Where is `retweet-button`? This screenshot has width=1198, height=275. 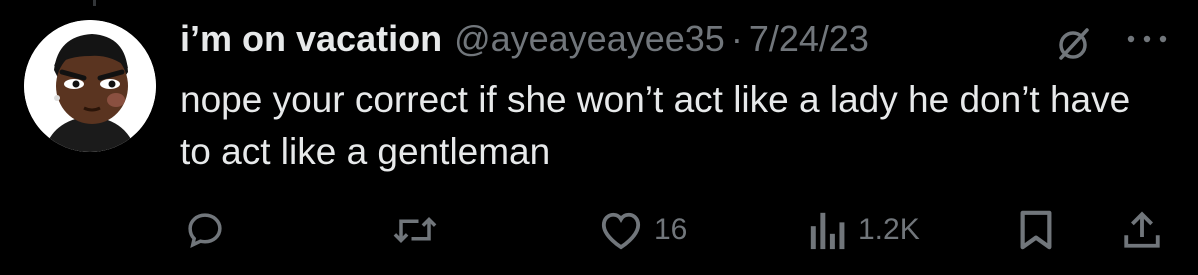
retweet-button is located at coordinates (420, 230).